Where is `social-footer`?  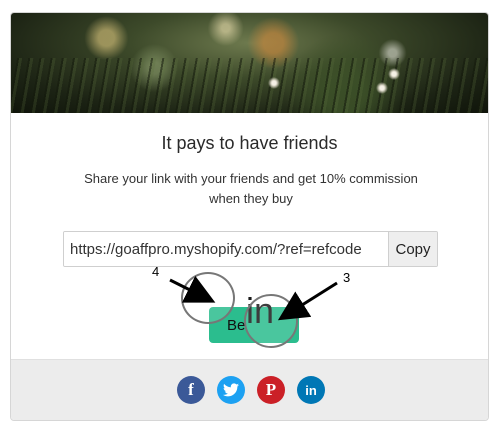
social-footer is located at coordinates (249, 389).